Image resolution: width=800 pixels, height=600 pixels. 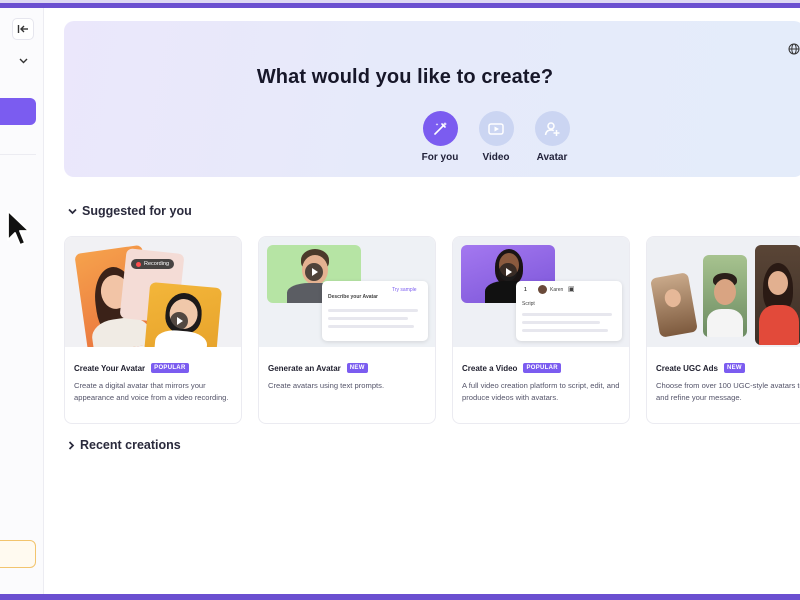 I want to click on avatar-button, so click(x=552, y=128).